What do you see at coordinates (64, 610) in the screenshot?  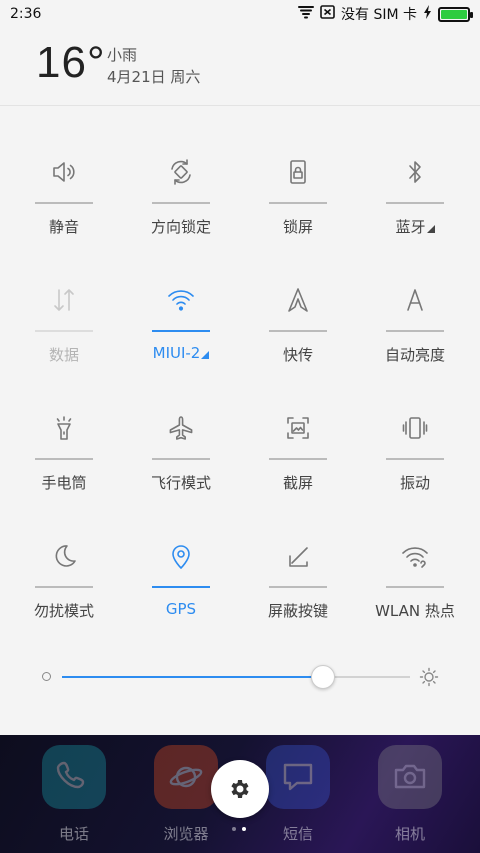 I see `toggle-label: 勿扰模式` at bounding box center [64, 610].